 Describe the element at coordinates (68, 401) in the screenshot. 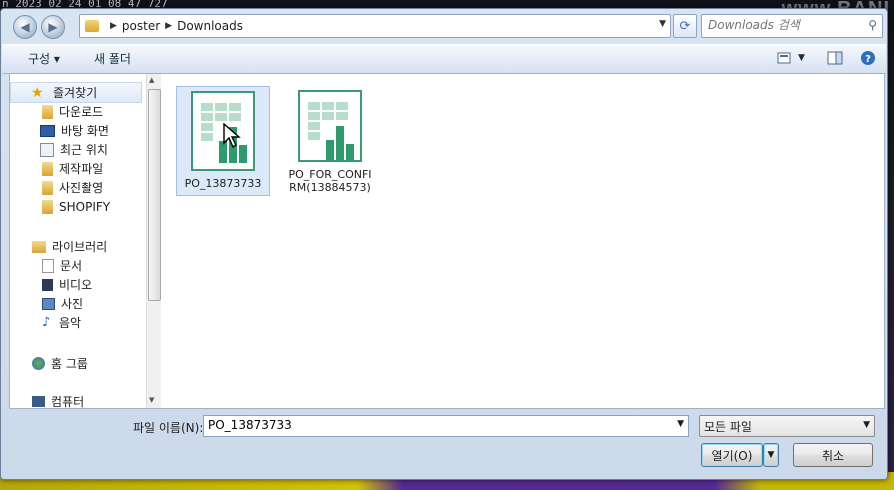

I see `sidebar-item-label: 컴퓨터` at that location.